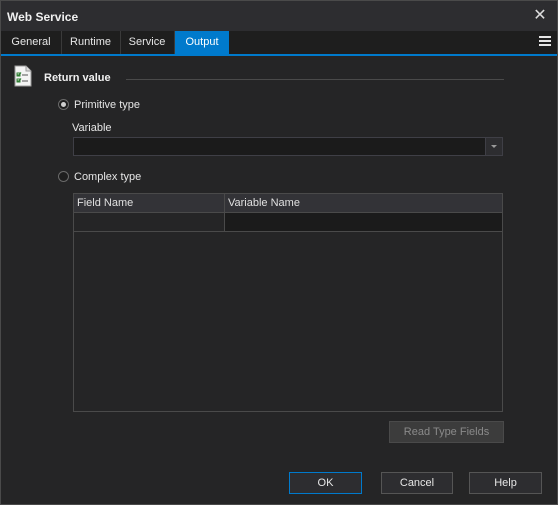 This screenshot has height=505, width=558. I want to click on ok-button: OK, so click(325, 483).